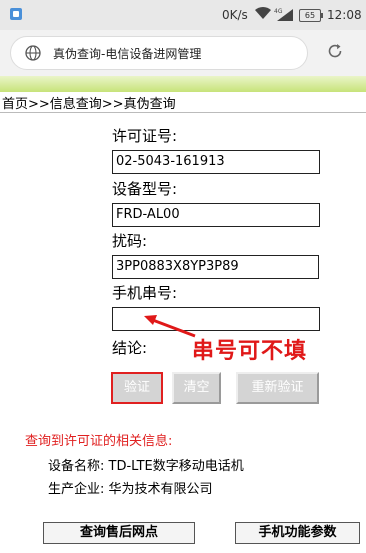  I want to click on license-number-input: 02-5043-161913, so click(216, 162).